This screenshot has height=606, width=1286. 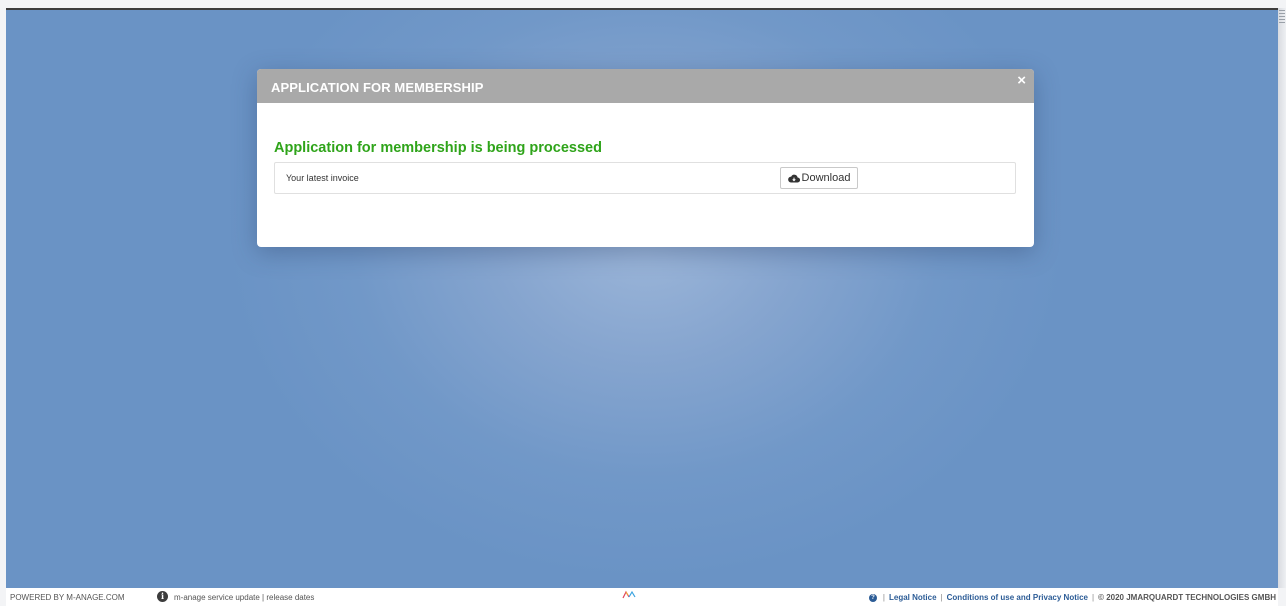 What do you see at coordinates (322, 178) in the screenshot?
I see `invoice-label: Your latest invoice` at bounding box center [322, 178].